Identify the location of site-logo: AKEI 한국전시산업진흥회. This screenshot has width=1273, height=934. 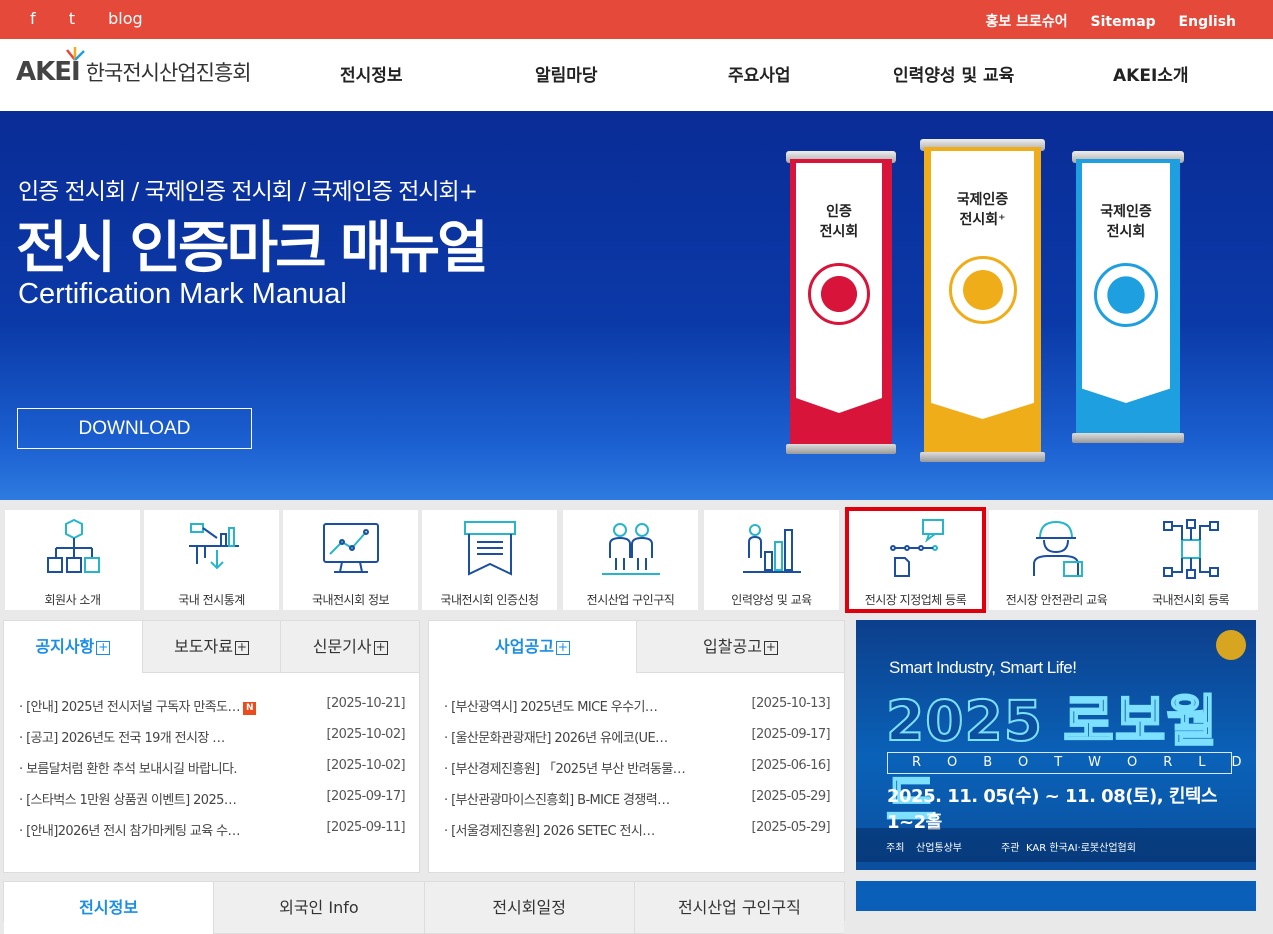
(134, 67).